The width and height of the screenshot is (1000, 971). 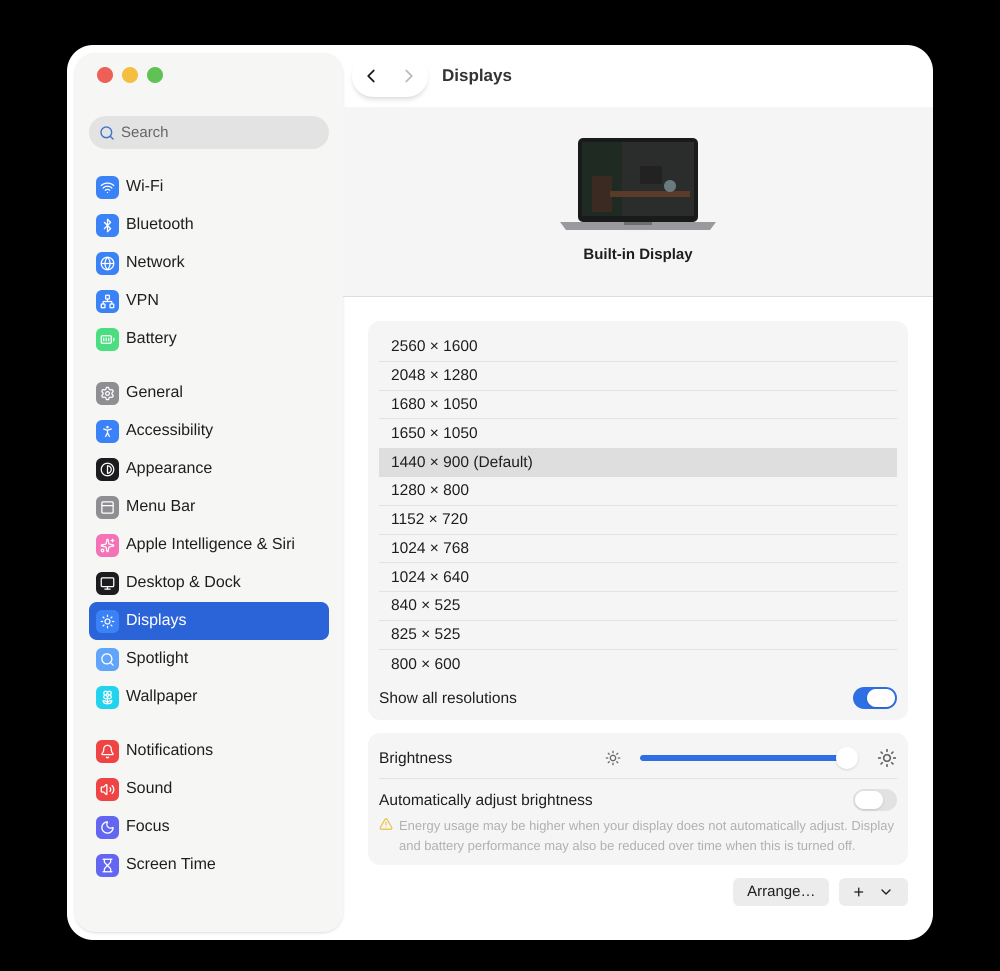 What do you see at coordinates (105, 75) in the screenshot?
I see `close-button` at bounding box center [105, 75].